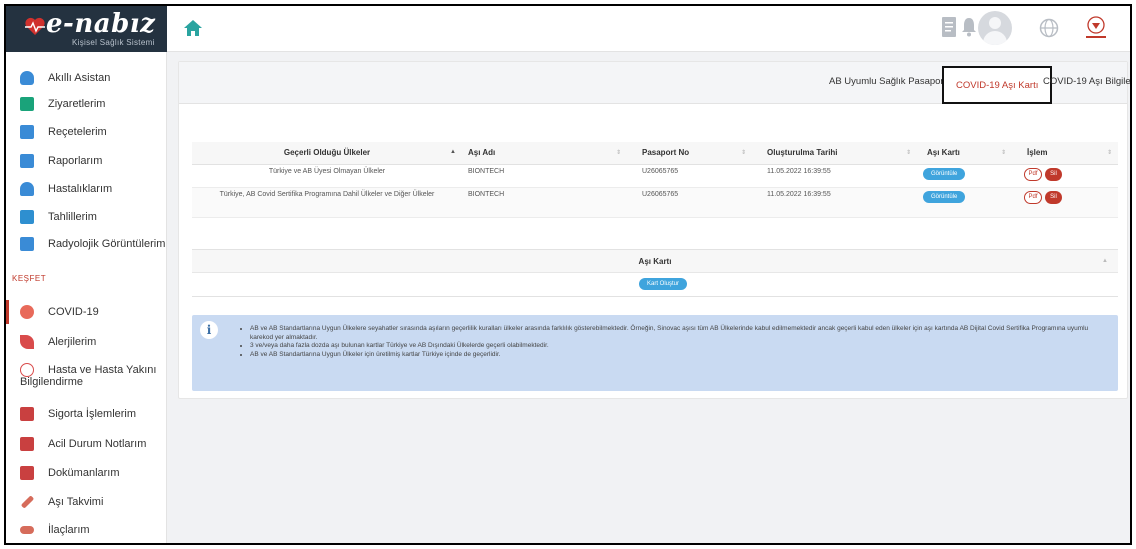 The width and height of the screenshot is (1136, 549). I want to click on globe-icon, so click(1049, 28).